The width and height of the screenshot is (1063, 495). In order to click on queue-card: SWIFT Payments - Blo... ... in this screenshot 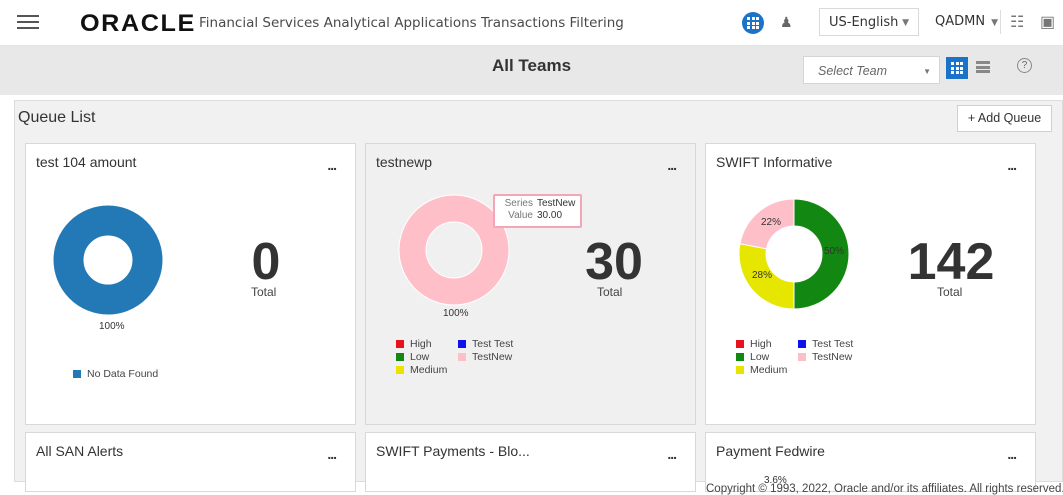, I will do `click(530, 462)`.